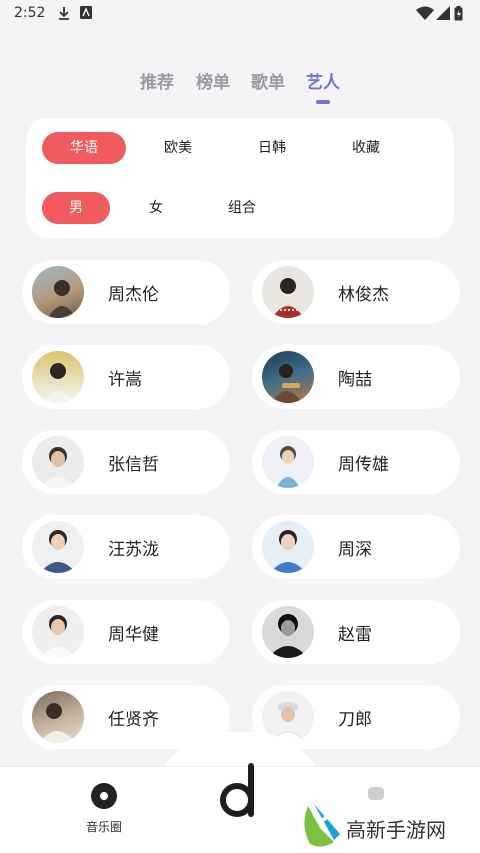 Image resolution: width=480 pixels, height=853 pixels. Describe the element at coordinates (125, 380) in the screenshot. I see `artist-name: 许嵩` at that location.